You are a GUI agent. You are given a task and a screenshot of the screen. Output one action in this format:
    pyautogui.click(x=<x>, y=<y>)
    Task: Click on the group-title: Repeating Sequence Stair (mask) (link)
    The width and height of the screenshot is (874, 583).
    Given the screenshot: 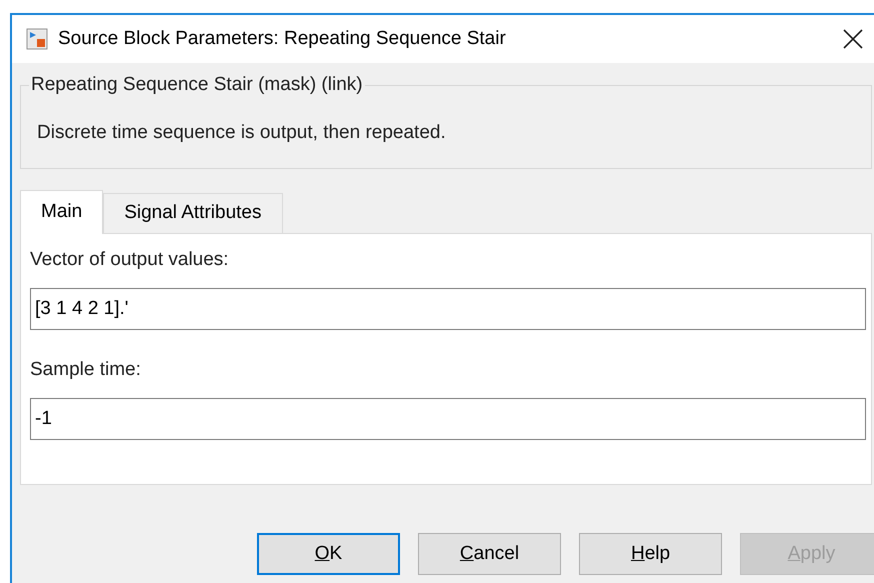 What is the action you would take?
    pyautogui.click(x=197, y=85)
    